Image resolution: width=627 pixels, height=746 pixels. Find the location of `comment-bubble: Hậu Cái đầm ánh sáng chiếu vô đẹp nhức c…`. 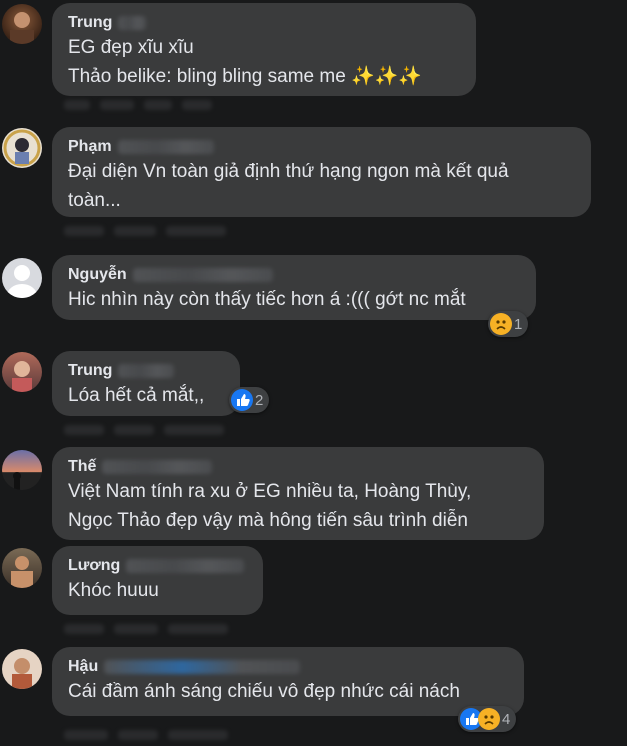

comment-bubble: Hậu Cái đầm ánh sáng chiếu vô đẹp nhức c… is located at coordinates (288, 681).